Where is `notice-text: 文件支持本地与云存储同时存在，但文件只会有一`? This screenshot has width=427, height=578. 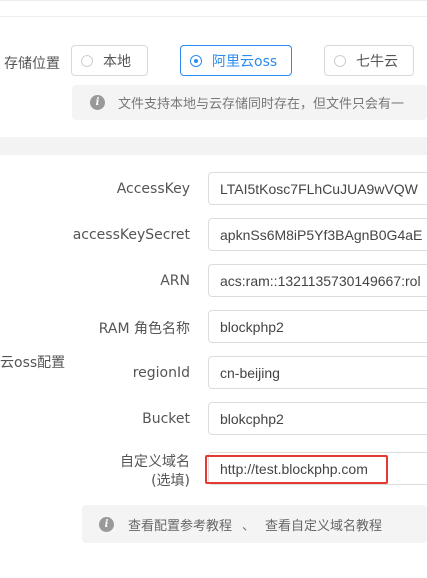
notice-text: 文件支持本地与云存储同时存在，但文件只会有一 is located at coordinates (261, 104).